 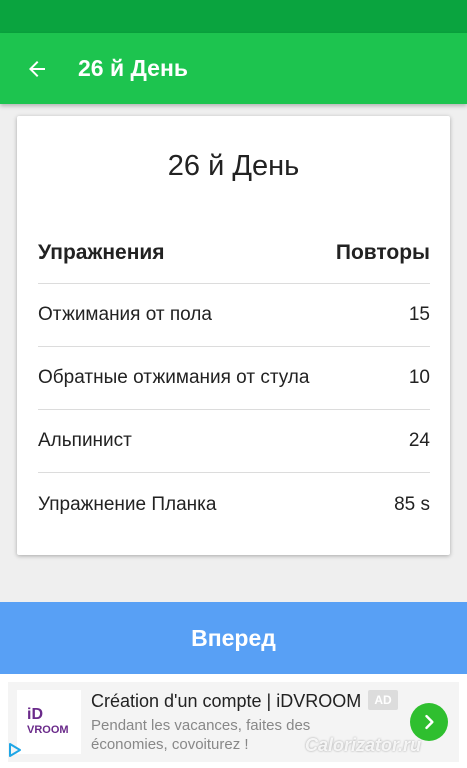 I want to click on ad-badge: AD, so click(x=383, y=700).